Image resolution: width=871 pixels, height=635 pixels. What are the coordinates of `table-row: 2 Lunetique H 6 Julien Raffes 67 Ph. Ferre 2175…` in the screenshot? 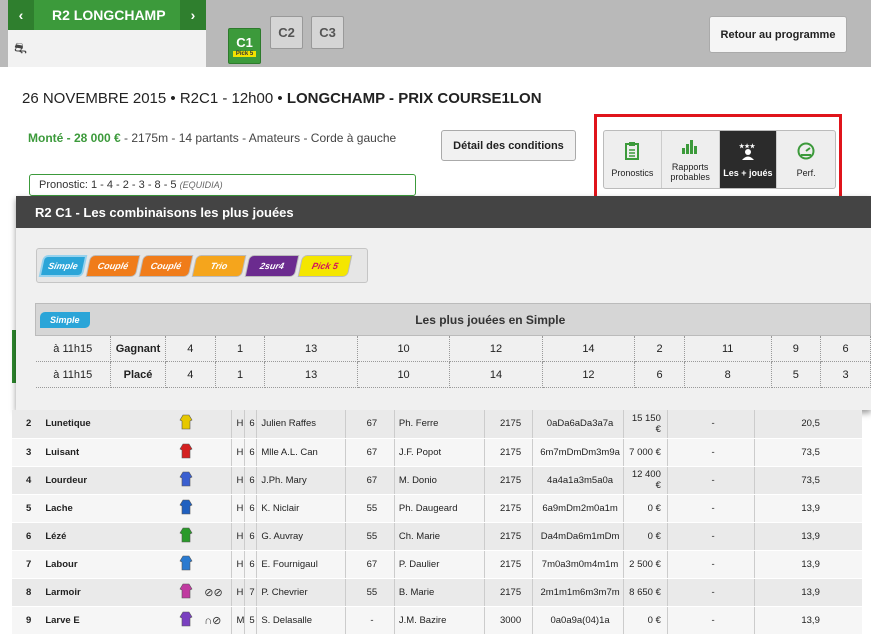 It's located at (437, 424).